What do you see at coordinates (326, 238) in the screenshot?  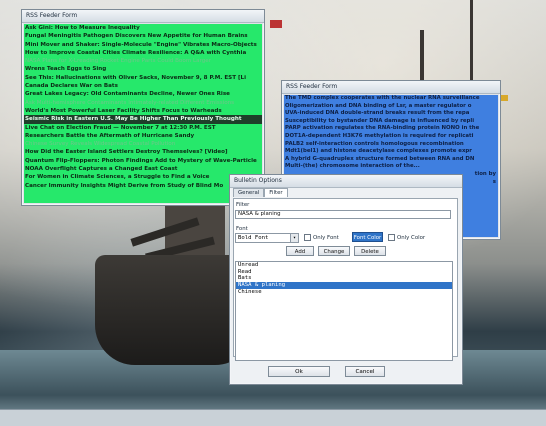 I see `only-font-label: Only Font` at bounding box center [326, 238].